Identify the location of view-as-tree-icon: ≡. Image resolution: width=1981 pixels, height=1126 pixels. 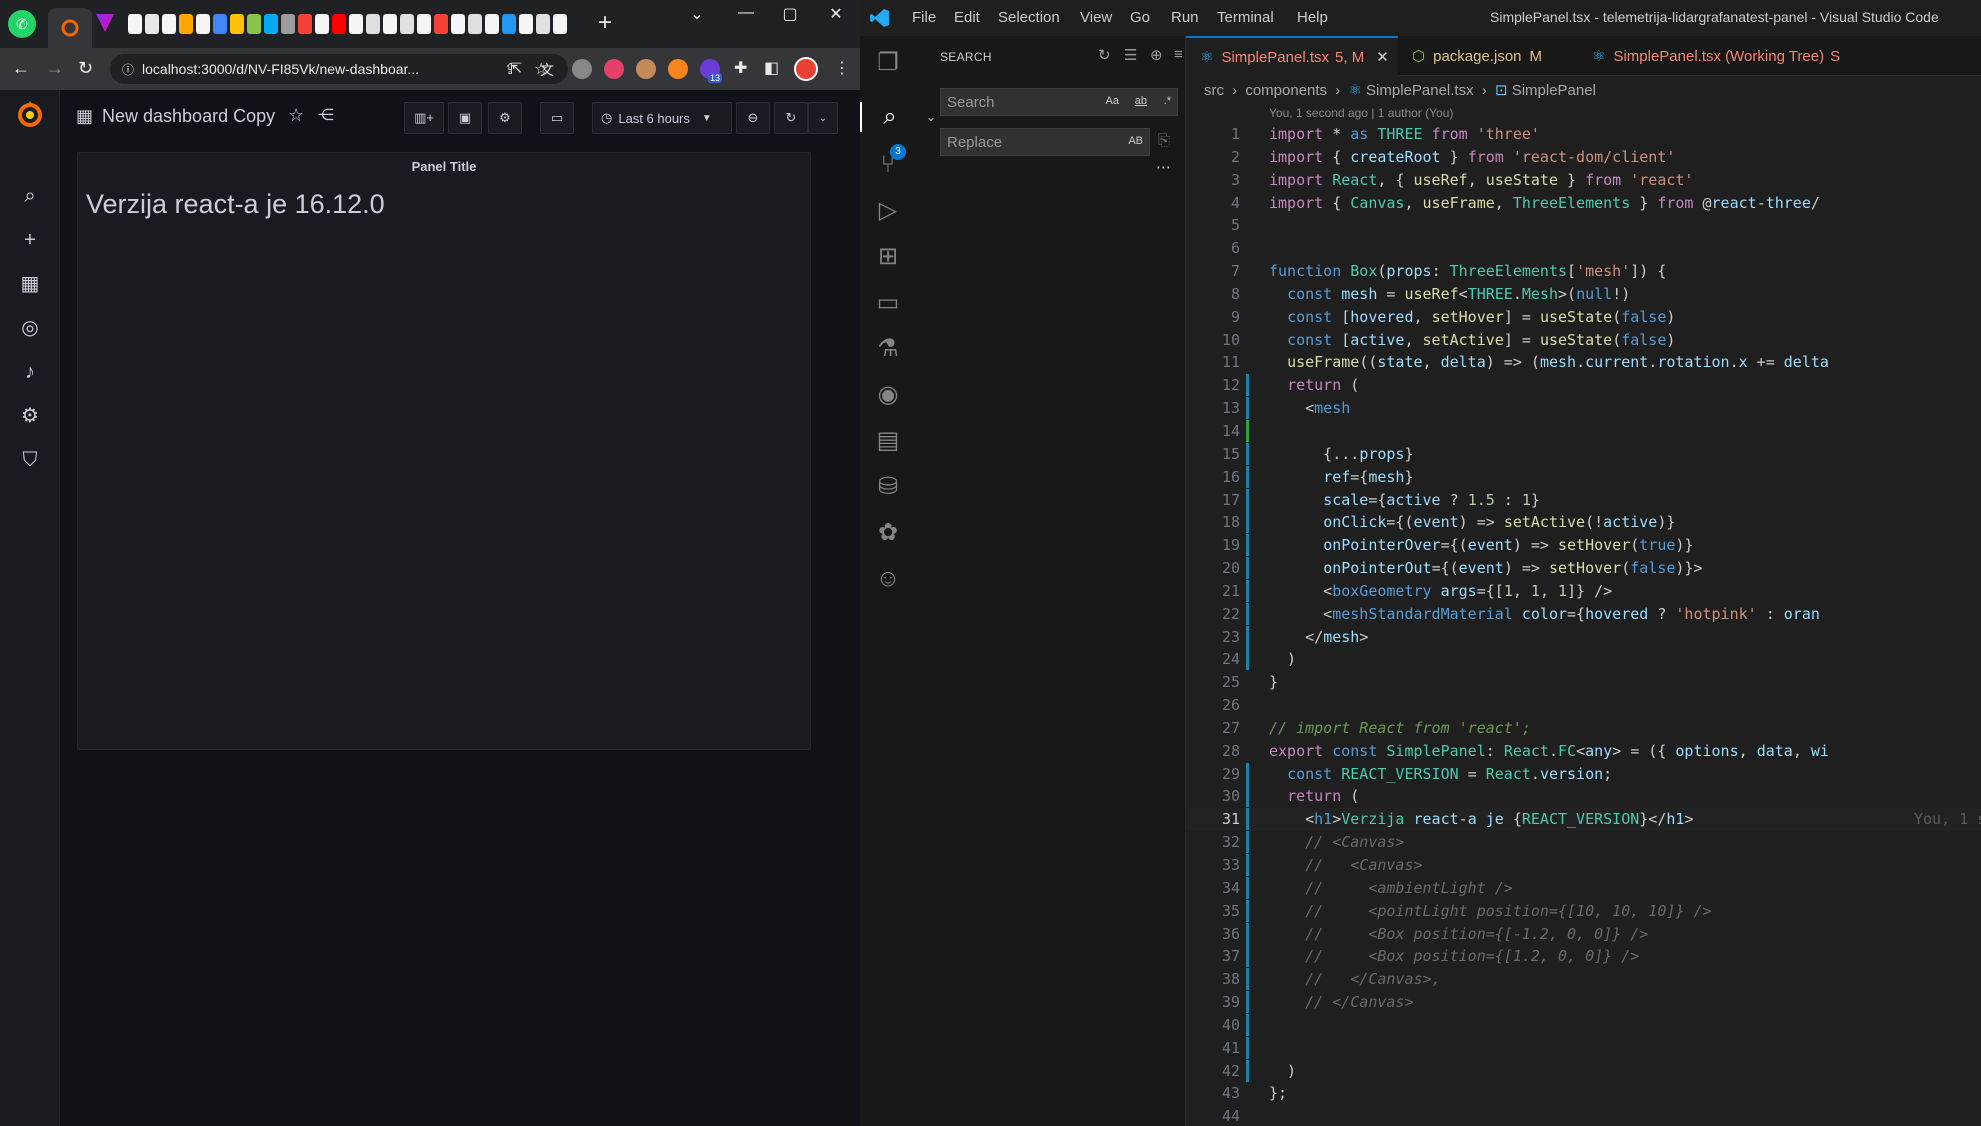
(1178, 54).